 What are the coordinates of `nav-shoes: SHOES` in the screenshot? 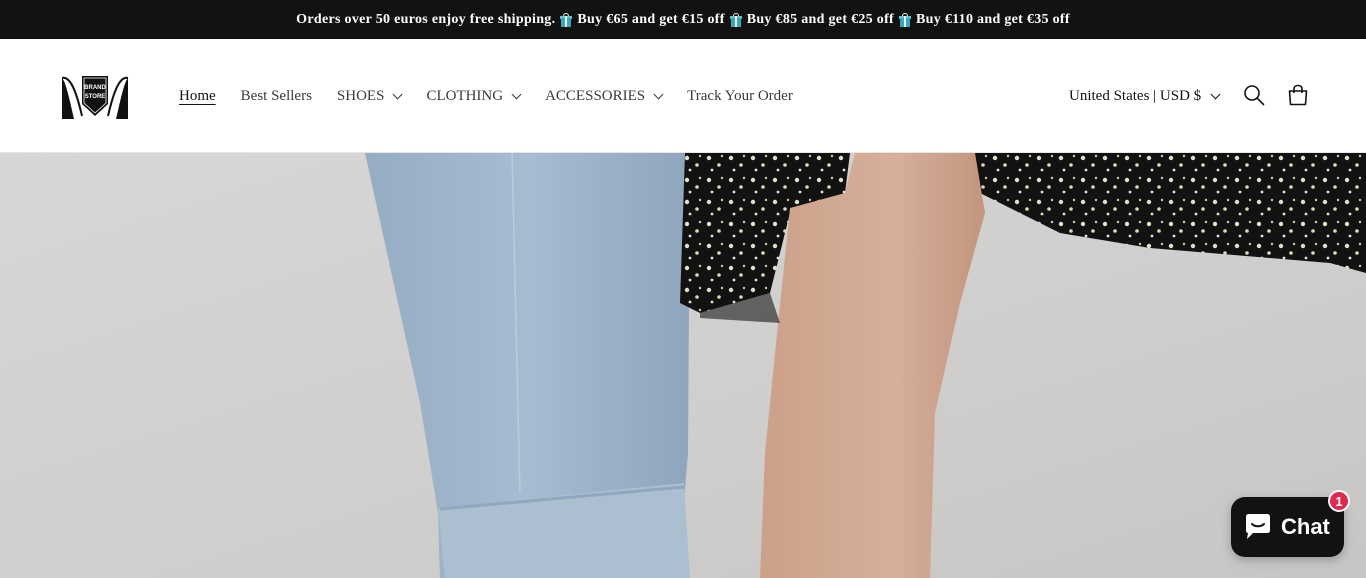 It's located at (369, 96).